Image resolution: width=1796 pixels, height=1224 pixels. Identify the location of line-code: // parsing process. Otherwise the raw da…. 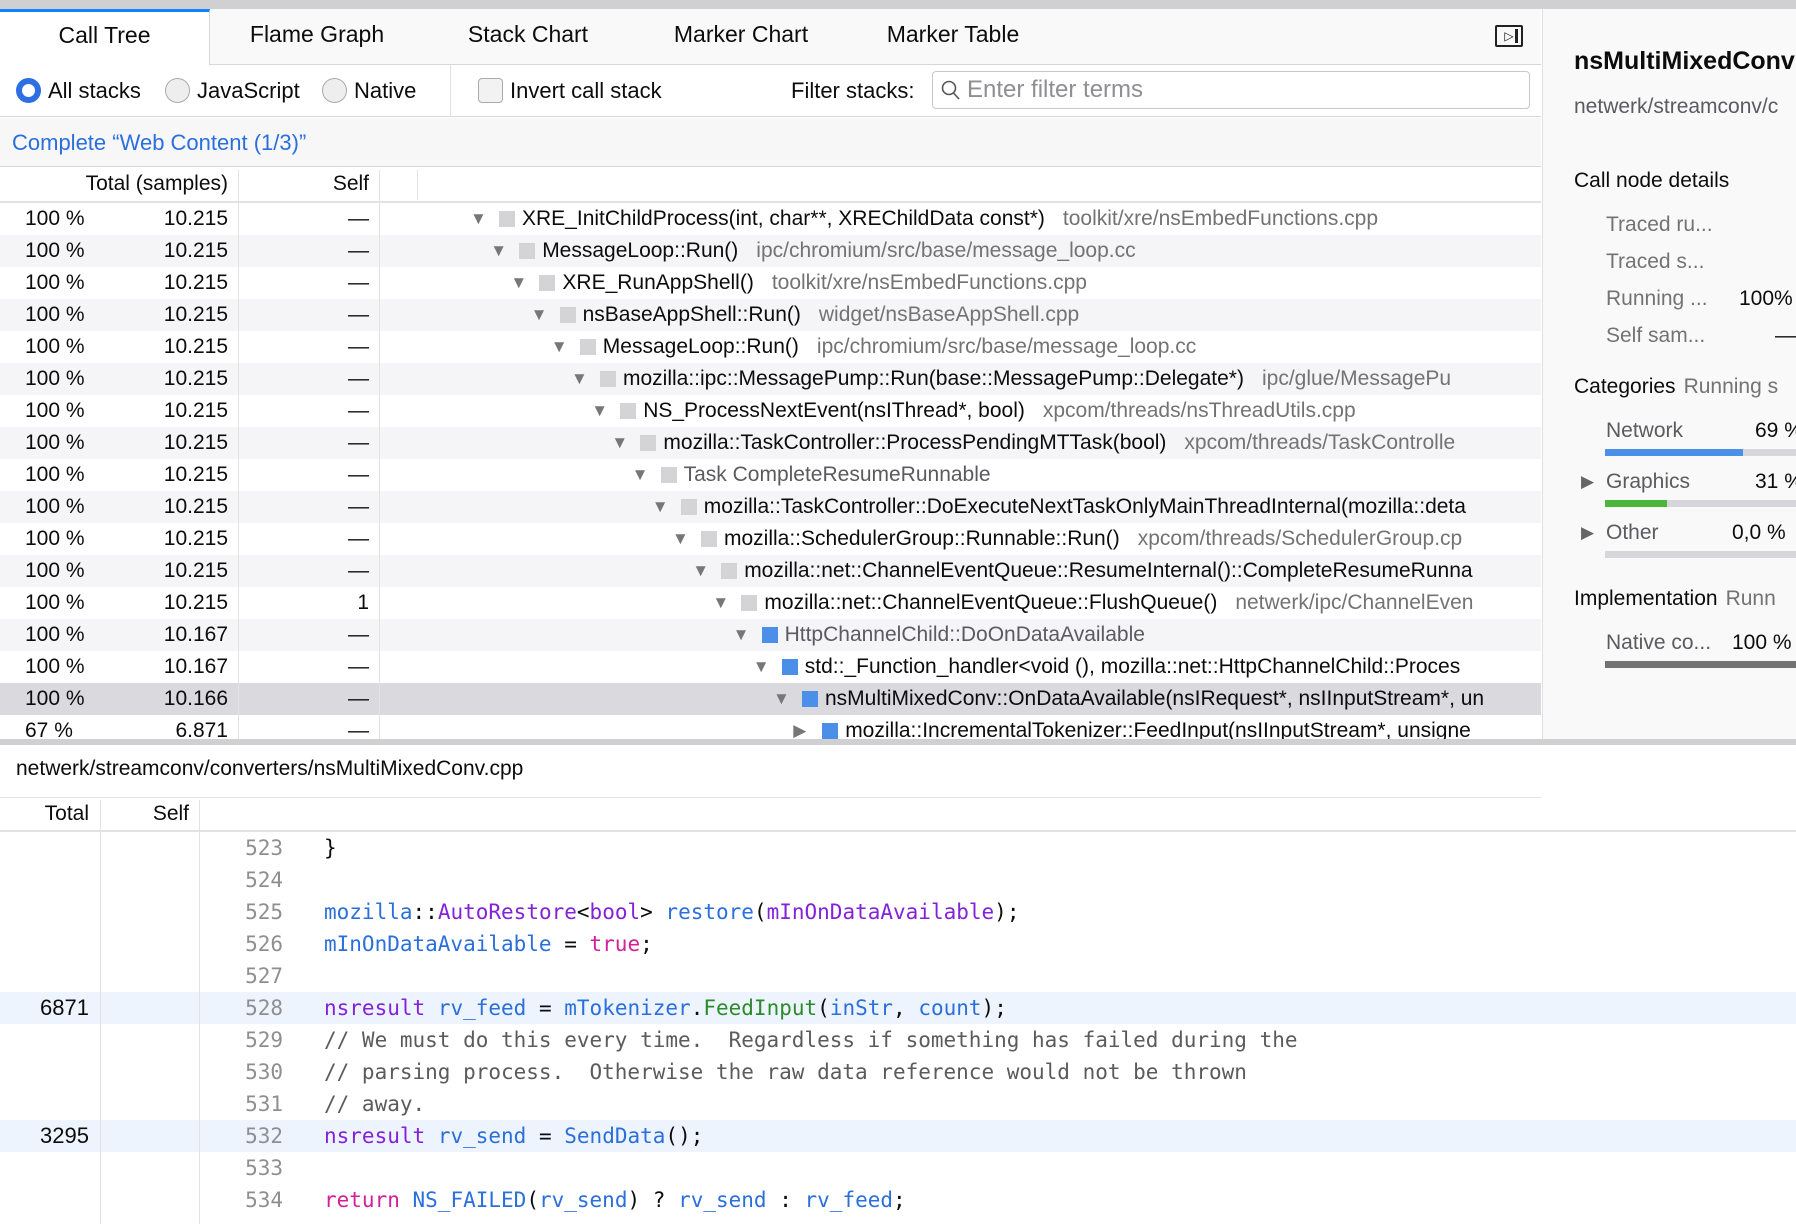
(785, 1072).